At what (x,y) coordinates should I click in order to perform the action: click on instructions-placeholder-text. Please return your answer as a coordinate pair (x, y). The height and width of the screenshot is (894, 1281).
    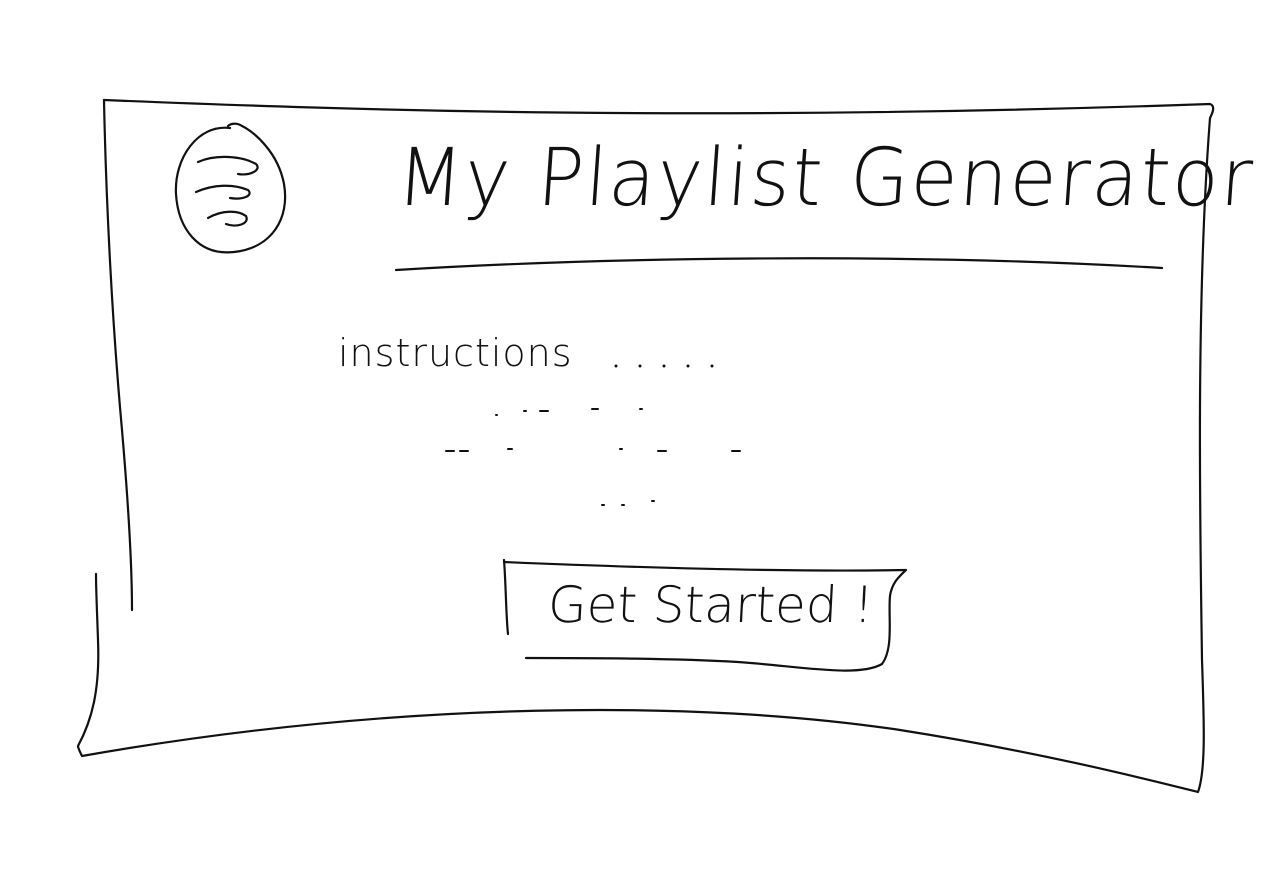
    Looking at the image, I should click on (593, 457).